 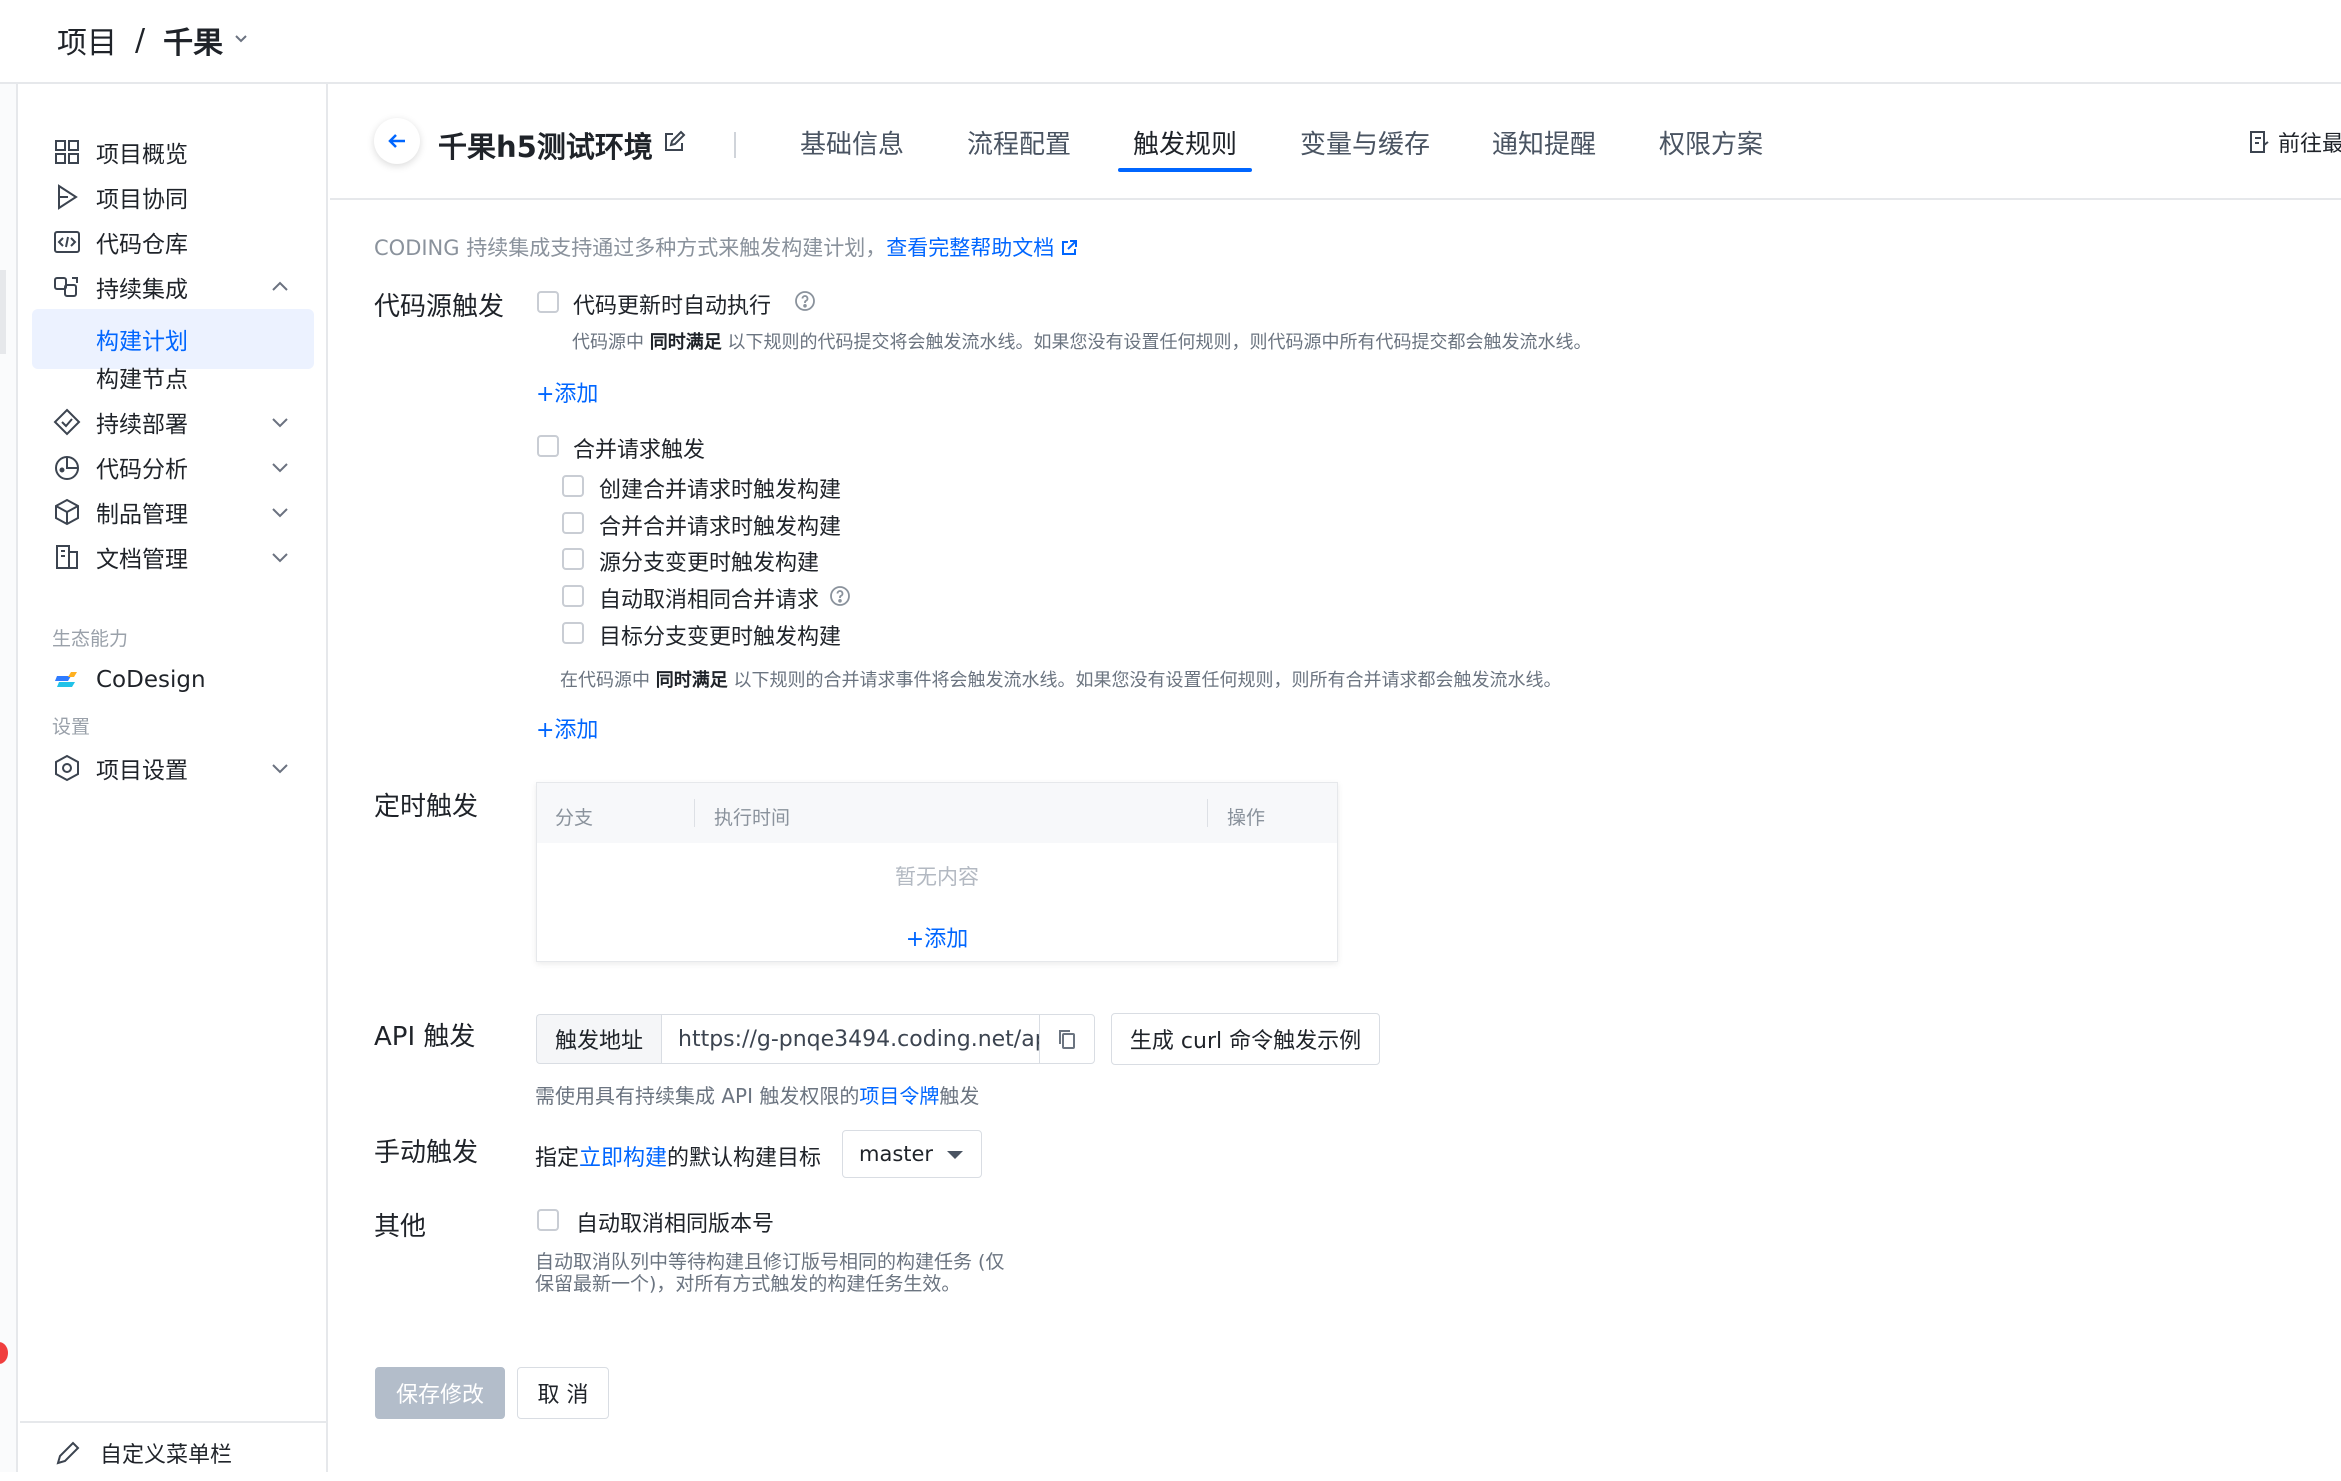 What do you see at coordinates (142, 380) in the screenshot?
I see `sidebar-item-label: 构建节点` at bounding box center [142, 380].